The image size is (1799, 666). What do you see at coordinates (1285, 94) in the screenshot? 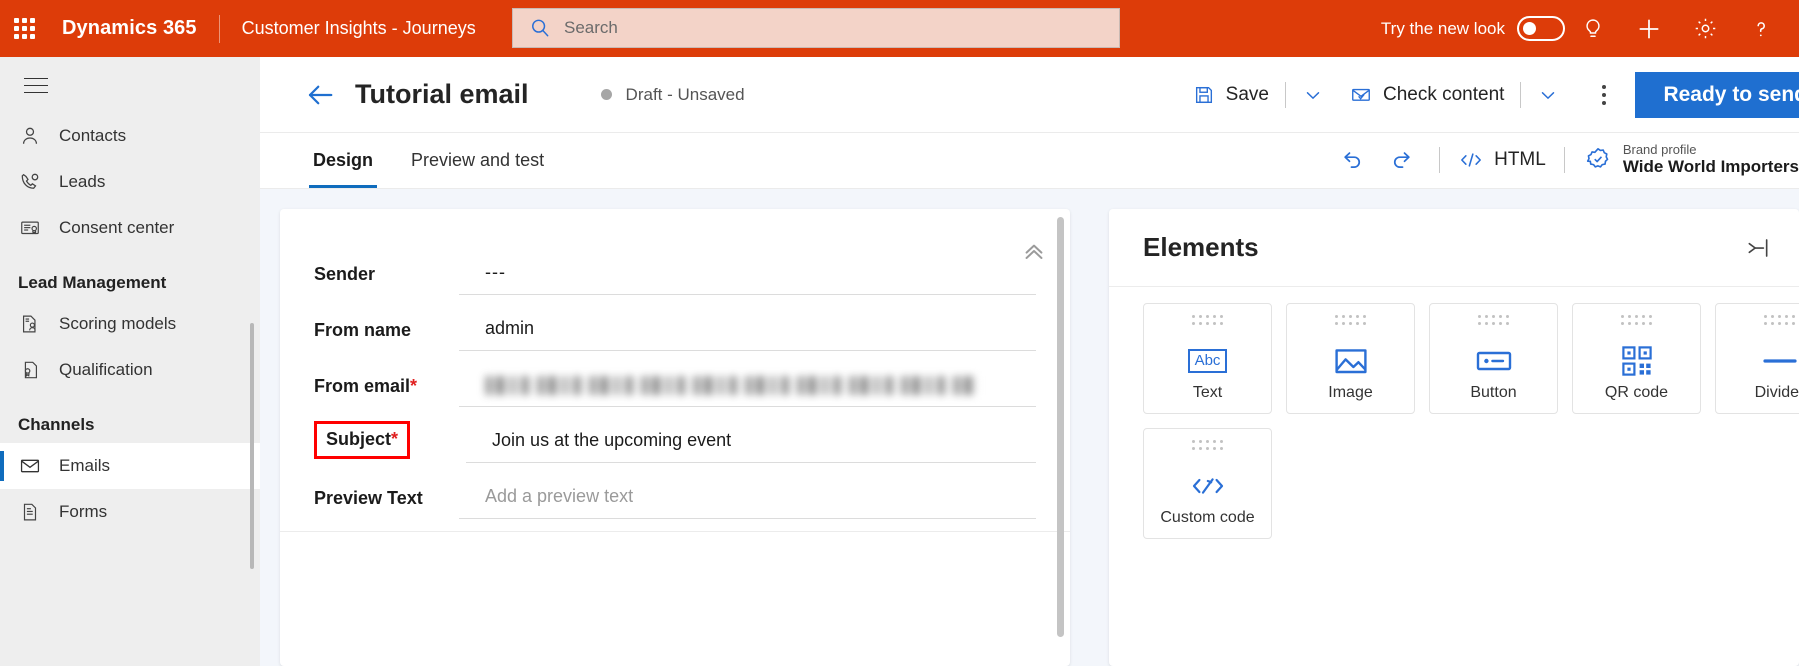
I see `command-divider` at bounding box center [1285, 94].